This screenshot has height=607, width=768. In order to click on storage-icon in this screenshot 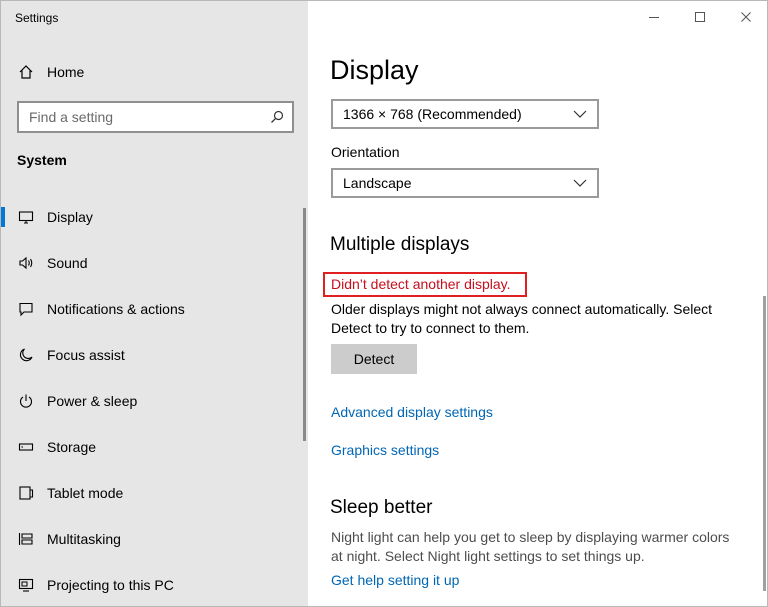, I will do `click(26, 447)`.